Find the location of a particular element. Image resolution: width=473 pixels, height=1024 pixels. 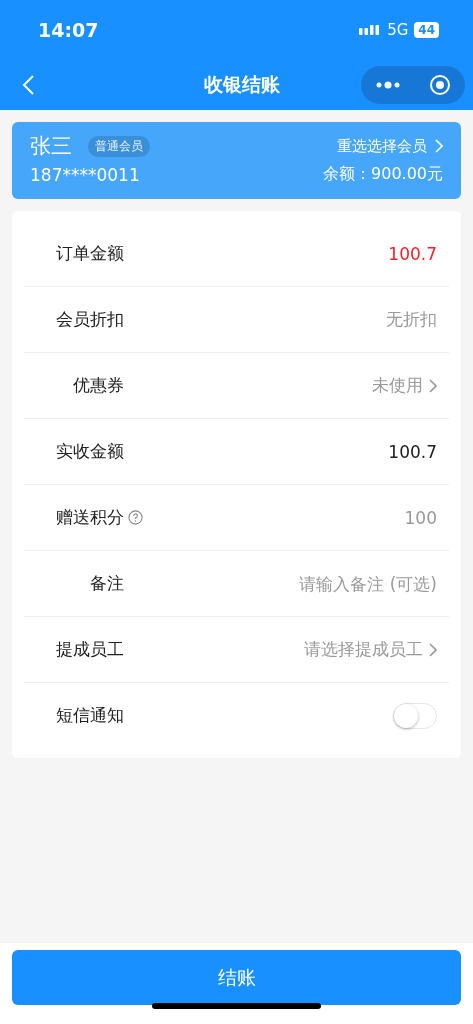

field-label: 订单金额 is located at coordinates (90, 253).